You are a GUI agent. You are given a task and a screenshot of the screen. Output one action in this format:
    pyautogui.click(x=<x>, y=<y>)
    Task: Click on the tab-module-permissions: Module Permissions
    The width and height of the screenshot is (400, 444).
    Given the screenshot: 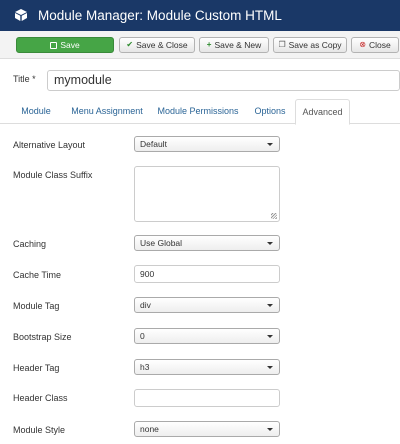 What is the action you would take?
    pyautogui.click(x=198, y=111)
    